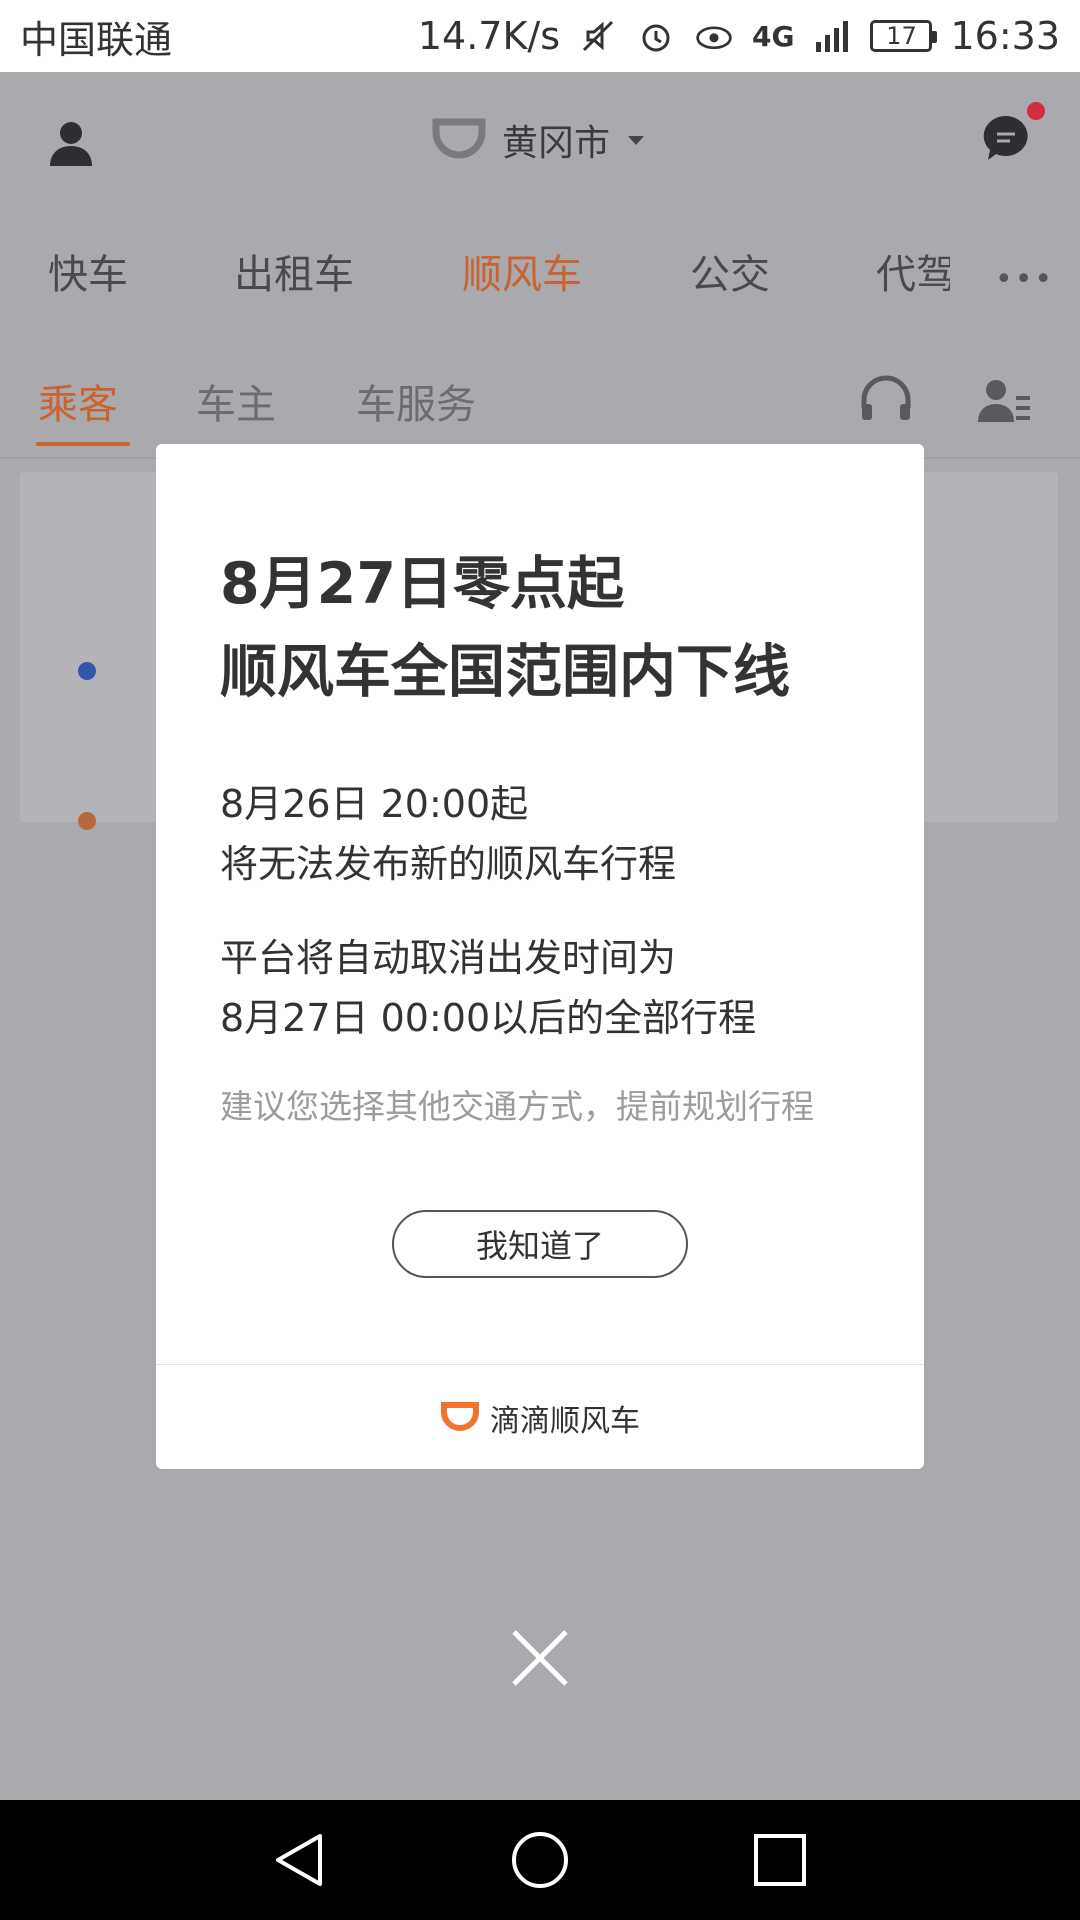 Image resolution: width=1080 pixels, height=1920 pixels. Describe the element at coordinates (416, 401) in the screenshot. I see `subtab-car-service: 车服务` at that location.